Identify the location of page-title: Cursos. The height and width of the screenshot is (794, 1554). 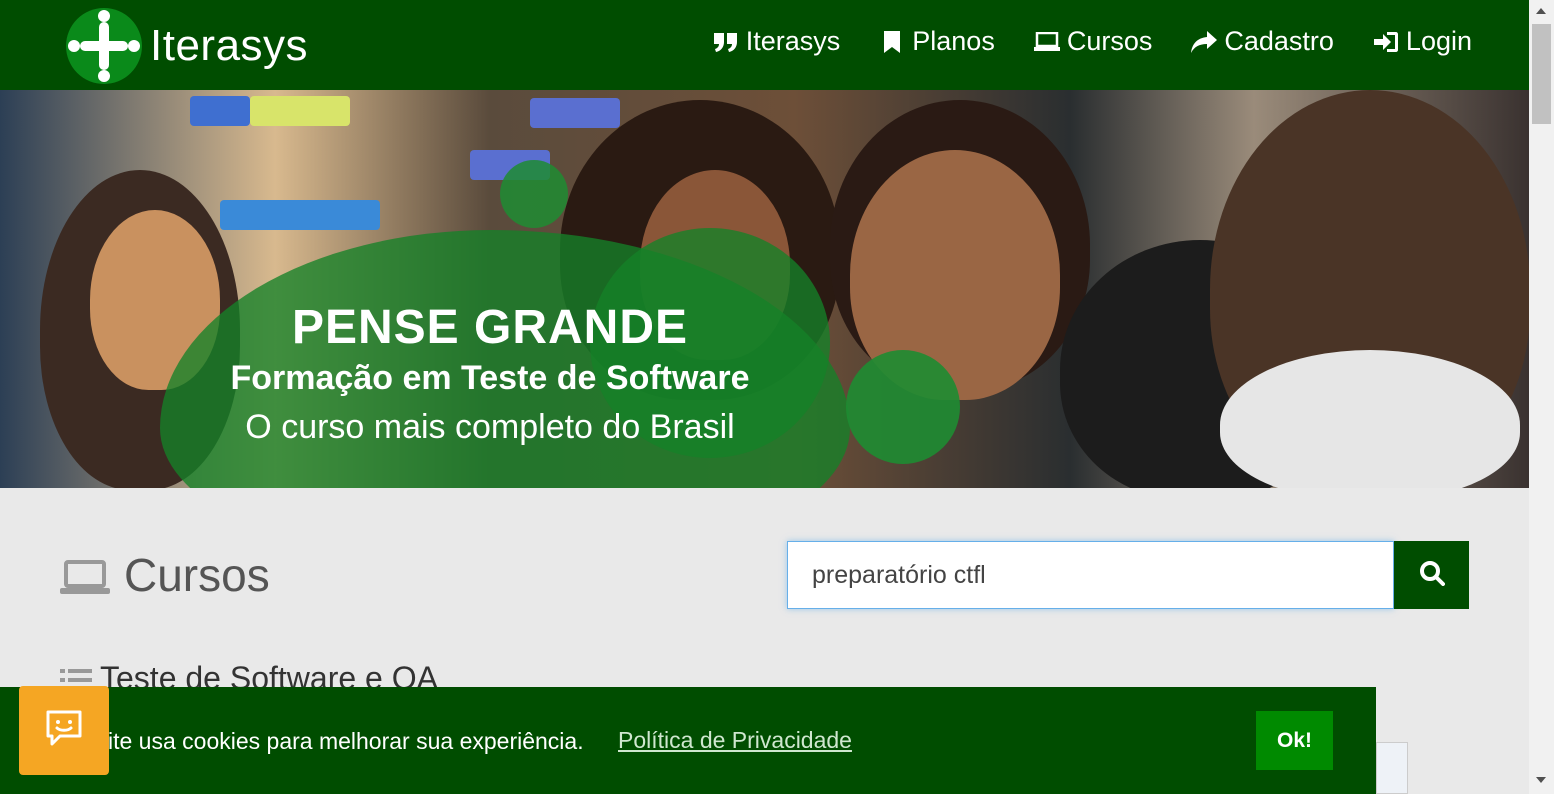
(164, 575).